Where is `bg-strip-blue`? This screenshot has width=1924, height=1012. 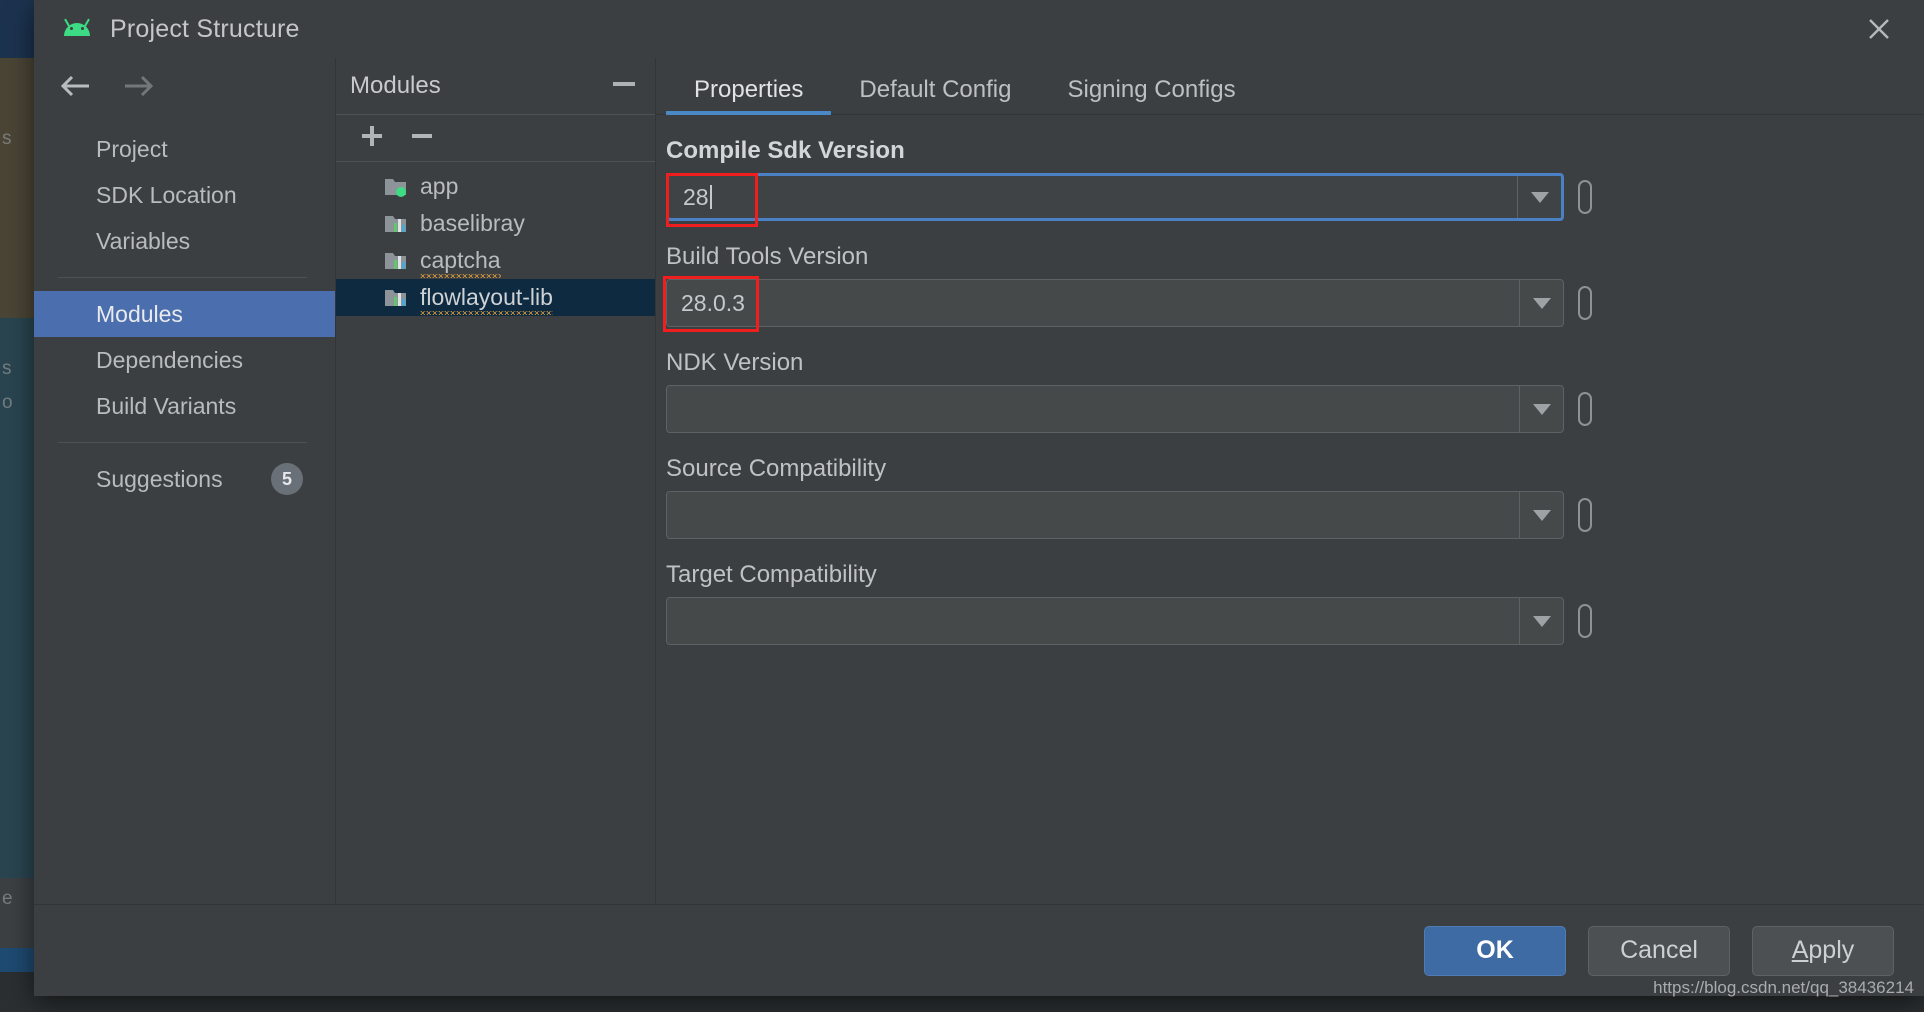 bg-strip-blue is located at coordinates (17, 960).